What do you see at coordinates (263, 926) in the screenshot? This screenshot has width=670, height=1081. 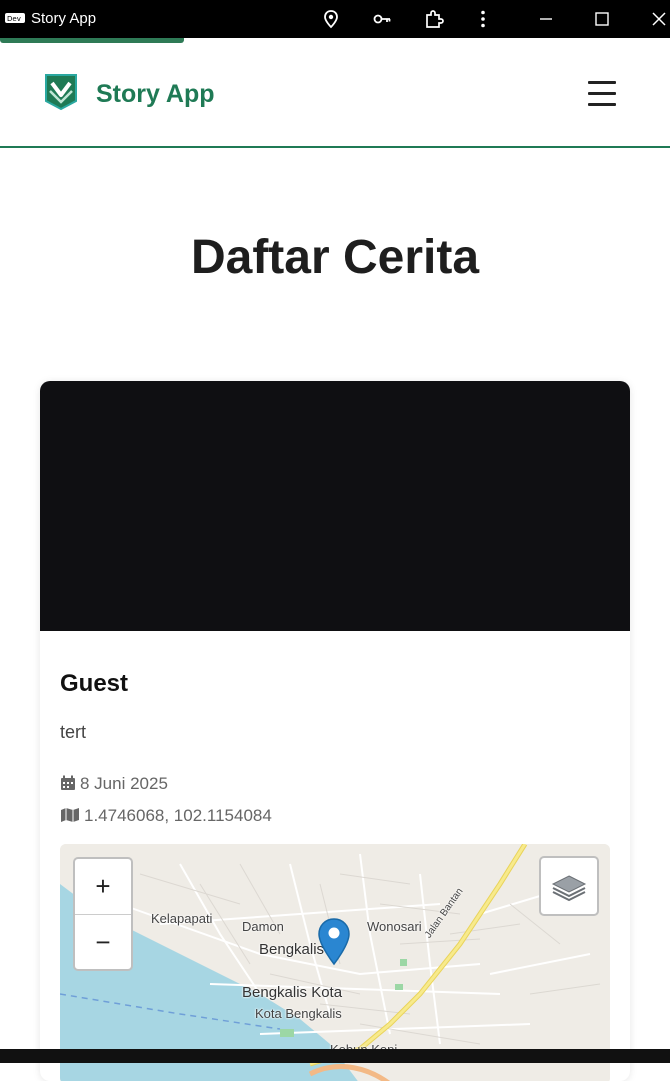 I see `map-label: Damon` at bounding box center [263, 926].